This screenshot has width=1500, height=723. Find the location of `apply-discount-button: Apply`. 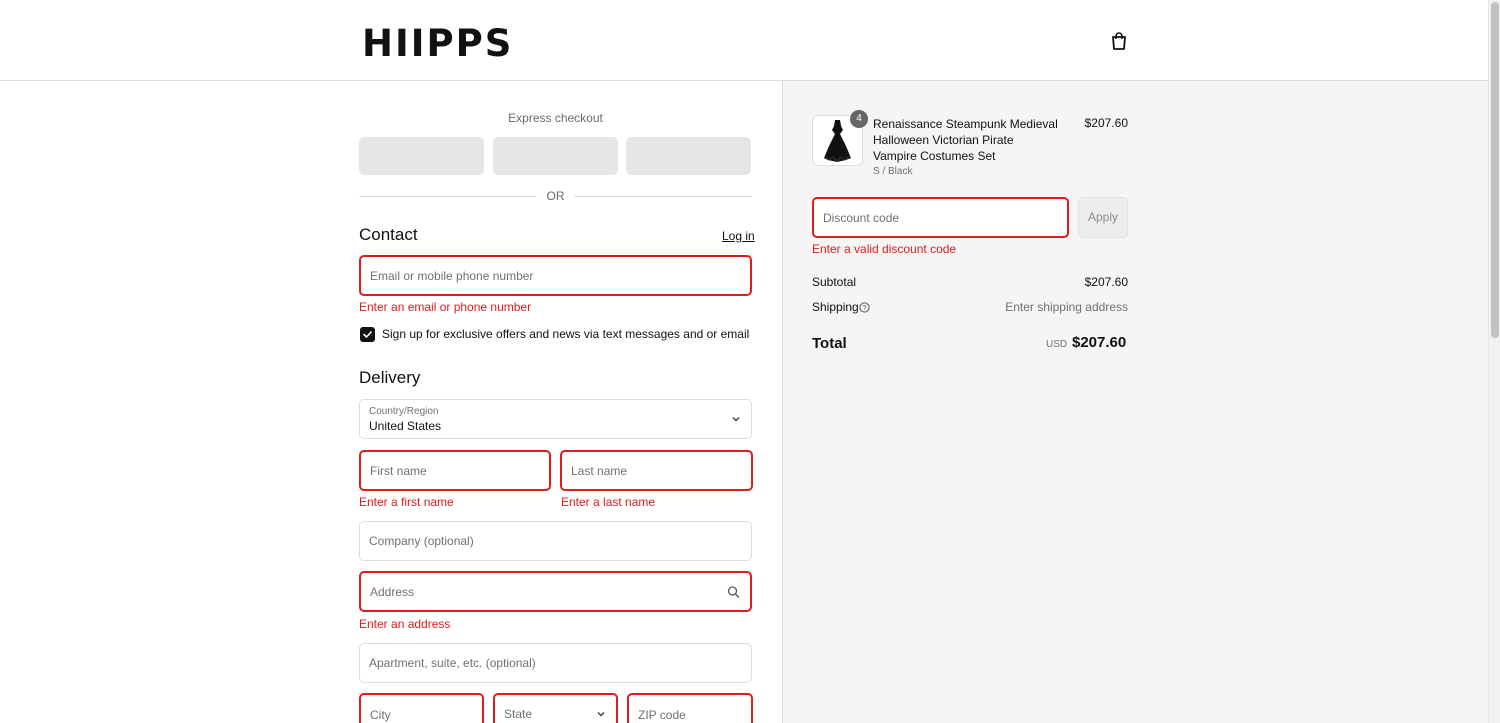

apply-discount-button: Apply is located at coordinates (1103, 217).